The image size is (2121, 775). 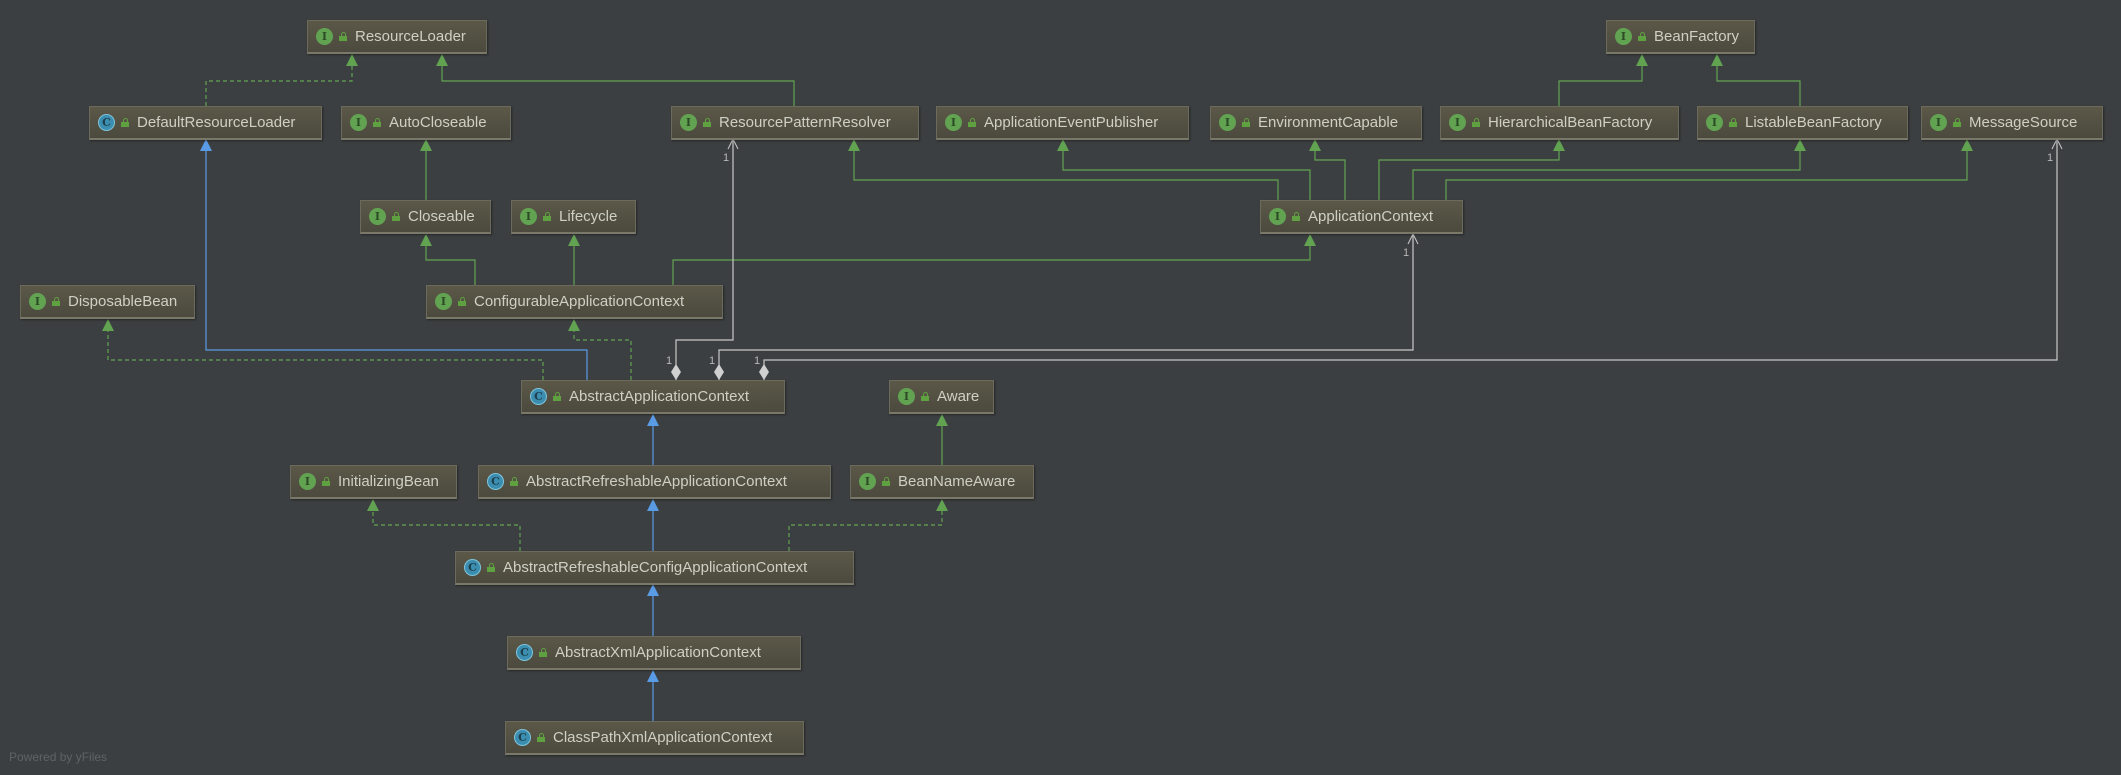 I want to click on node-initializing-bean: I InitializingBean, so click(x=373, y=482).